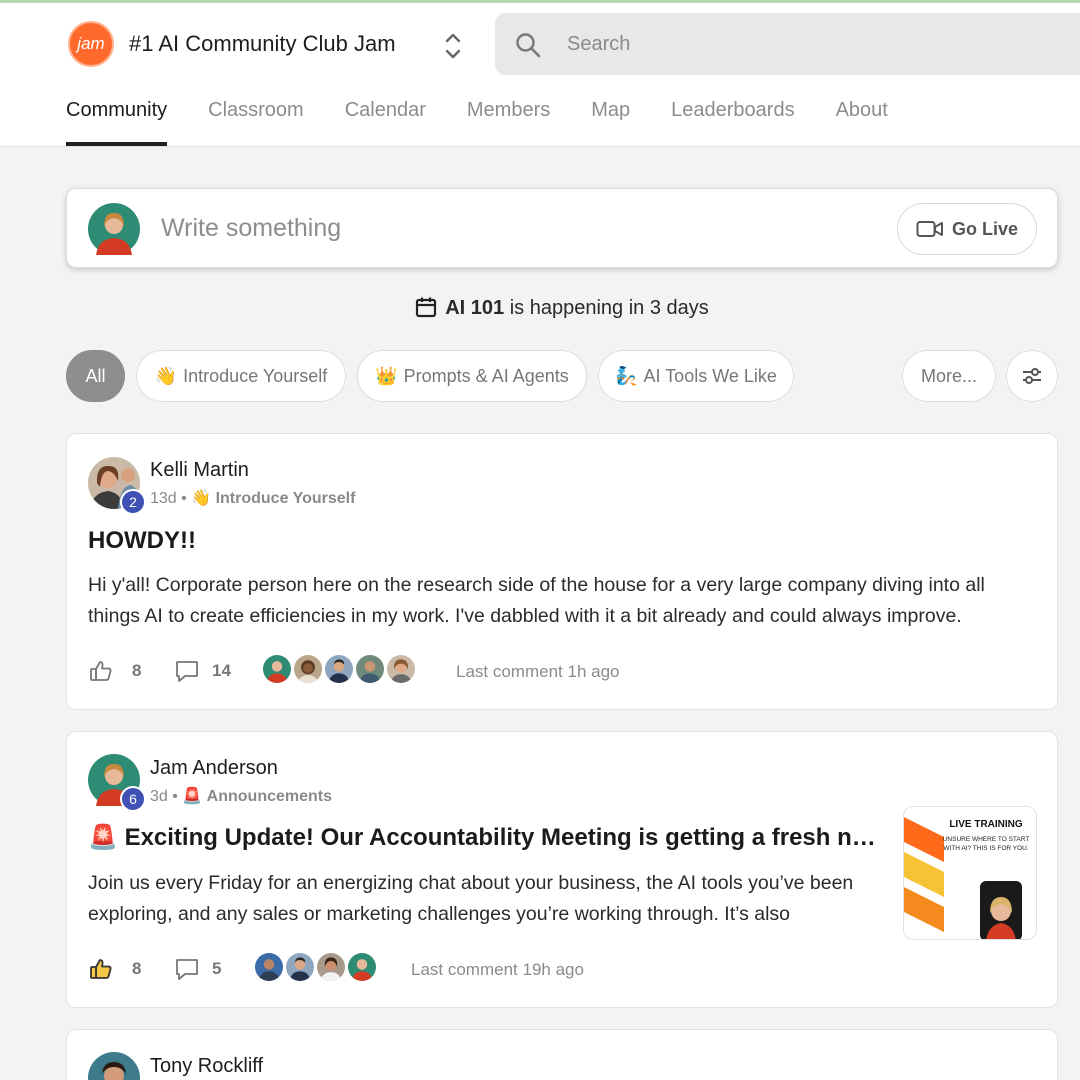 Image resolution: width=1080 pixels, height=1080 pixels. Describe the element at coordinates (986, 824) in the screenshot. I see `thumbnail-heading: LIVE TRAINING` at that location.